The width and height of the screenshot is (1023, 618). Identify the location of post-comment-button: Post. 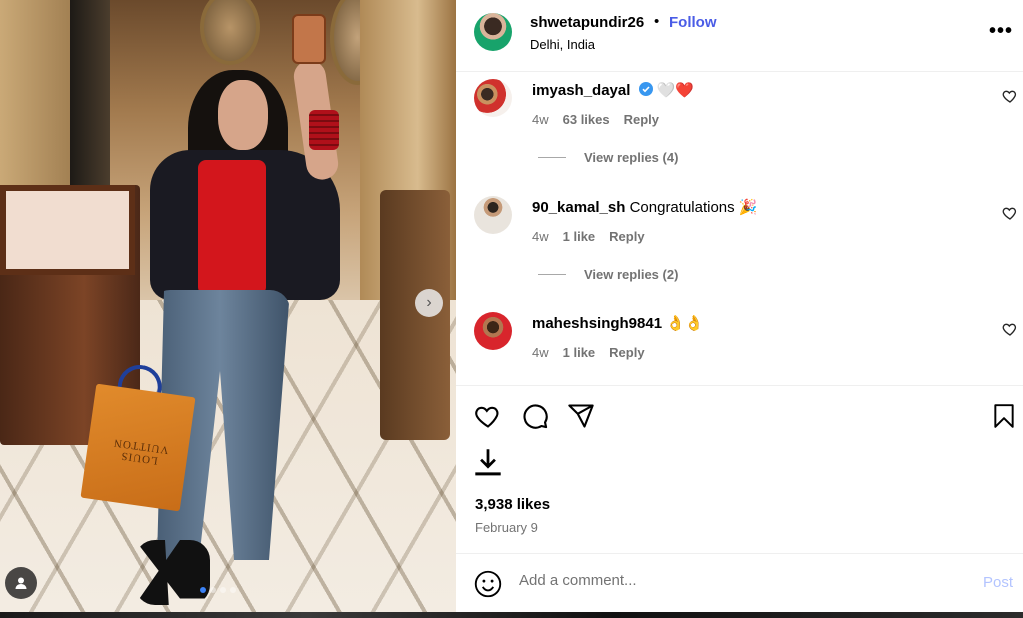
(998, 582).